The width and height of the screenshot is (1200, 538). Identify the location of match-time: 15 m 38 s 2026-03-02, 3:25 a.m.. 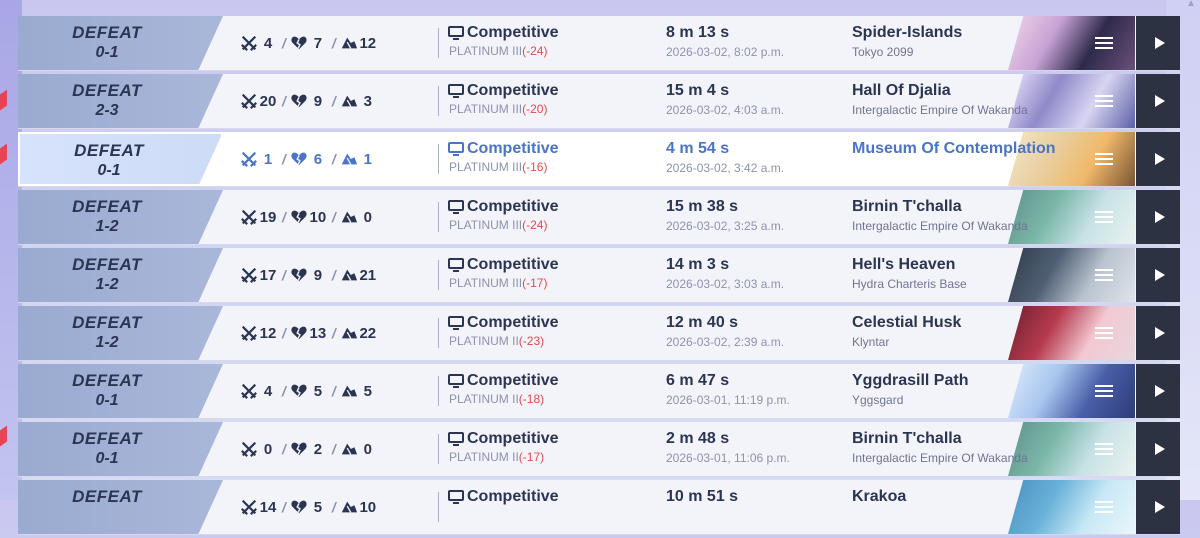
(725, 215).